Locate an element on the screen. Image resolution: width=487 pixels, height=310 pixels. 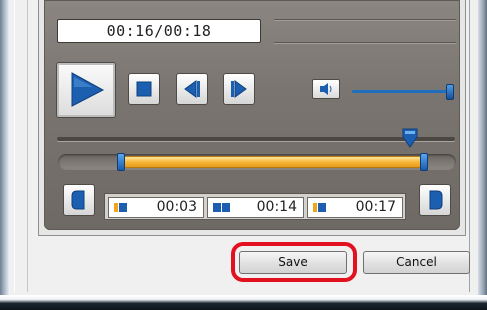
set-start-icon is located at coordinates (78, 200).